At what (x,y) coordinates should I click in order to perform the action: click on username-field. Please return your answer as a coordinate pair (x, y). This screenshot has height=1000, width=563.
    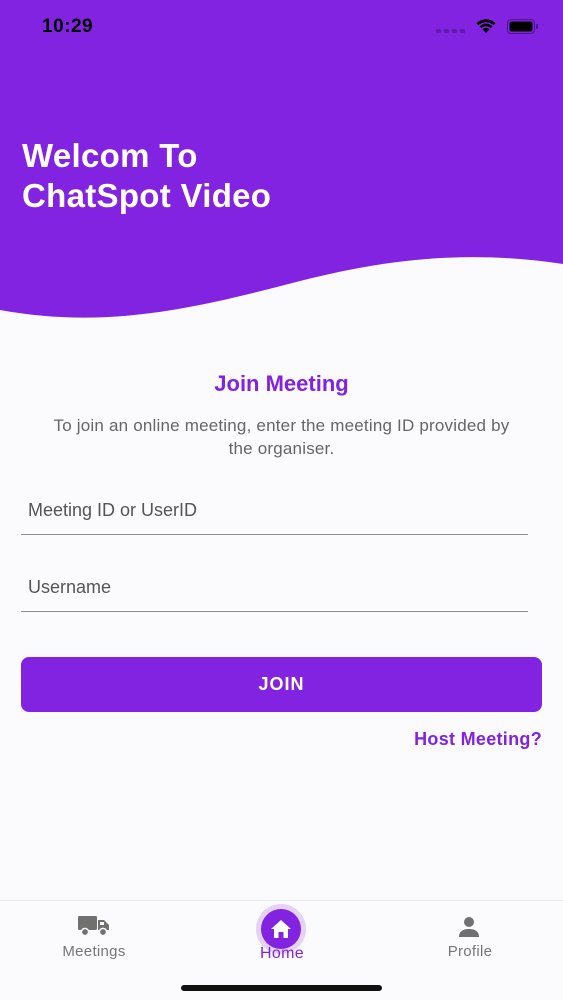
    Looking at the image, I should click on (274, 588).